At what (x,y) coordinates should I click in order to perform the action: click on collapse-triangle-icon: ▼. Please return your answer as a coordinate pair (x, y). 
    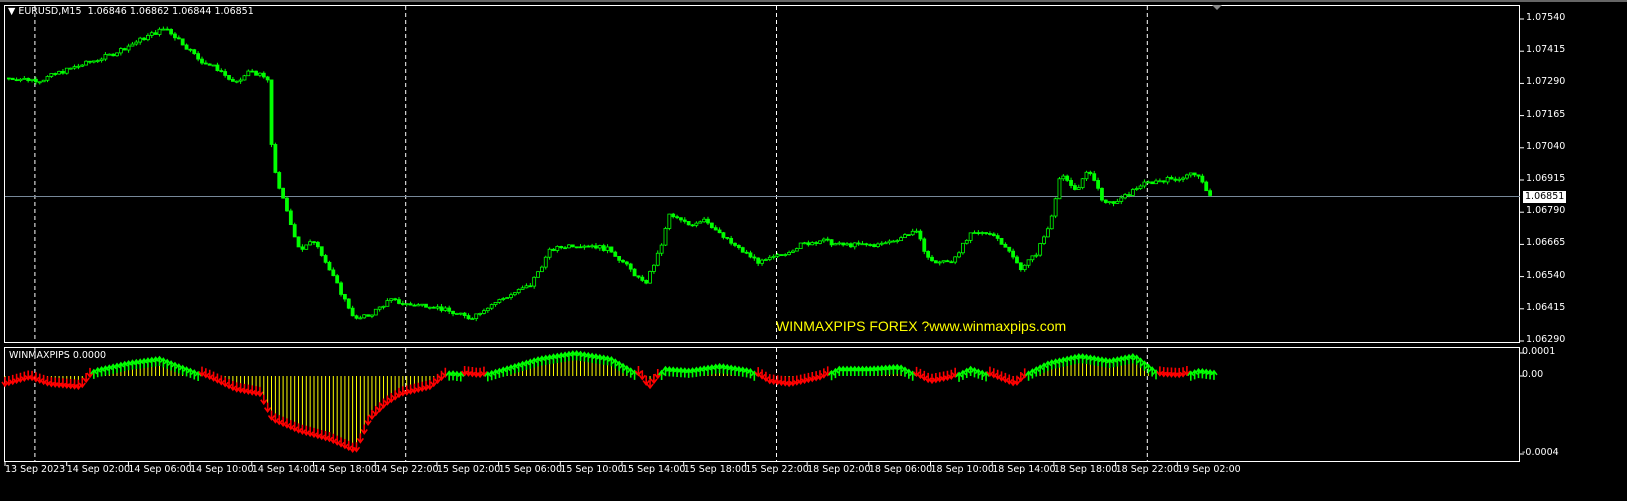
    Looking at the image, I should click on (11, 11).